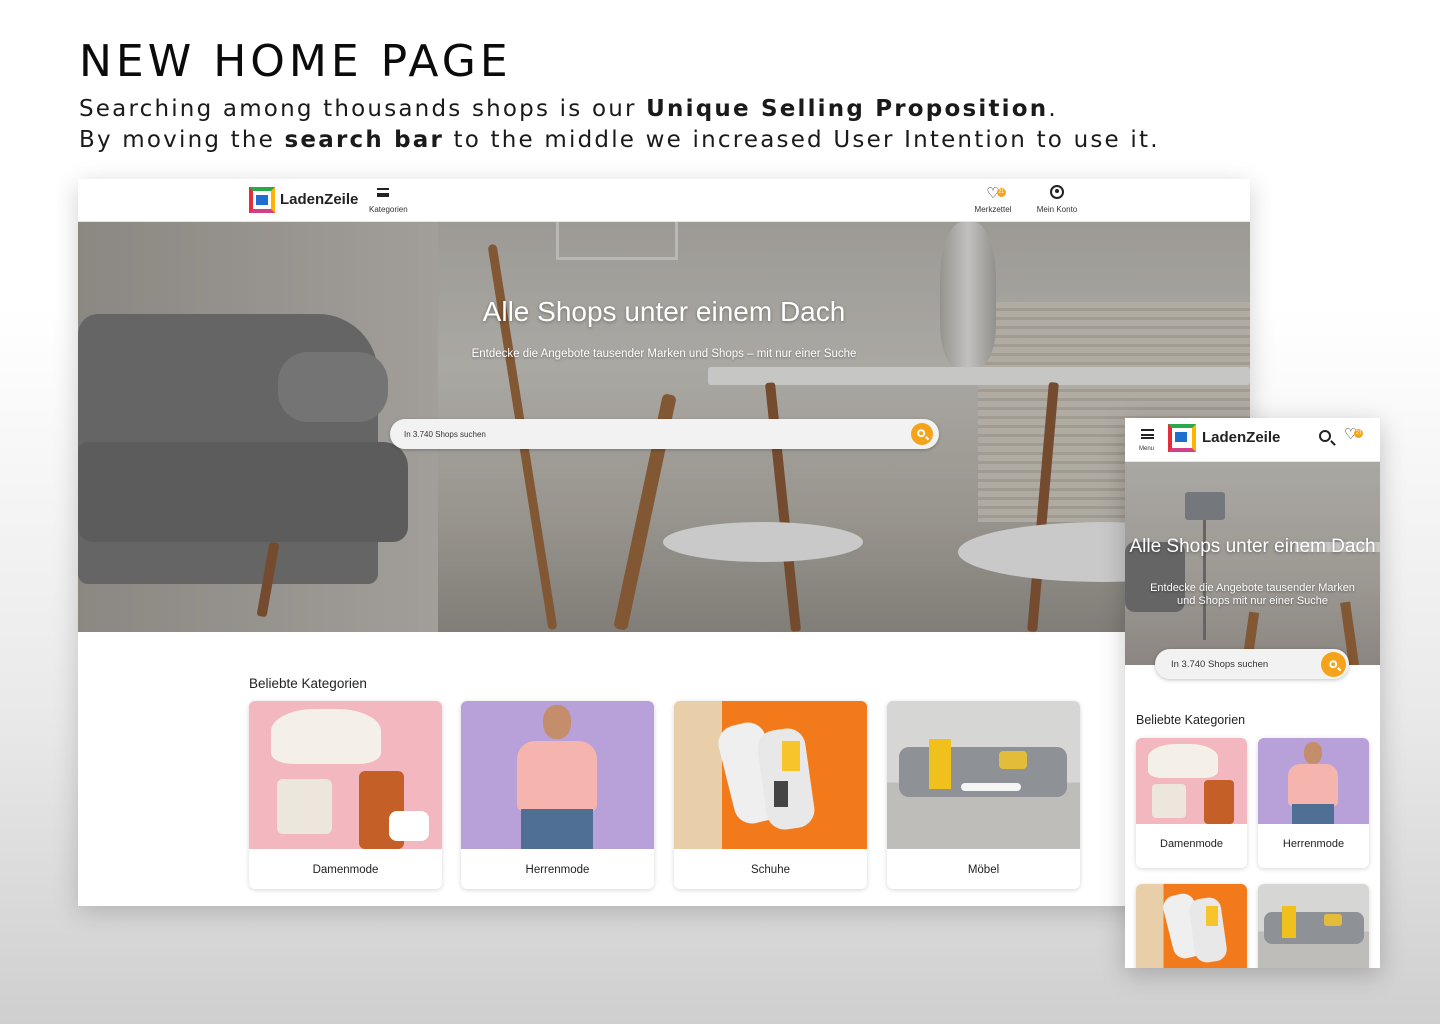  I want to click on hero-search-bar, so click(664, 434).